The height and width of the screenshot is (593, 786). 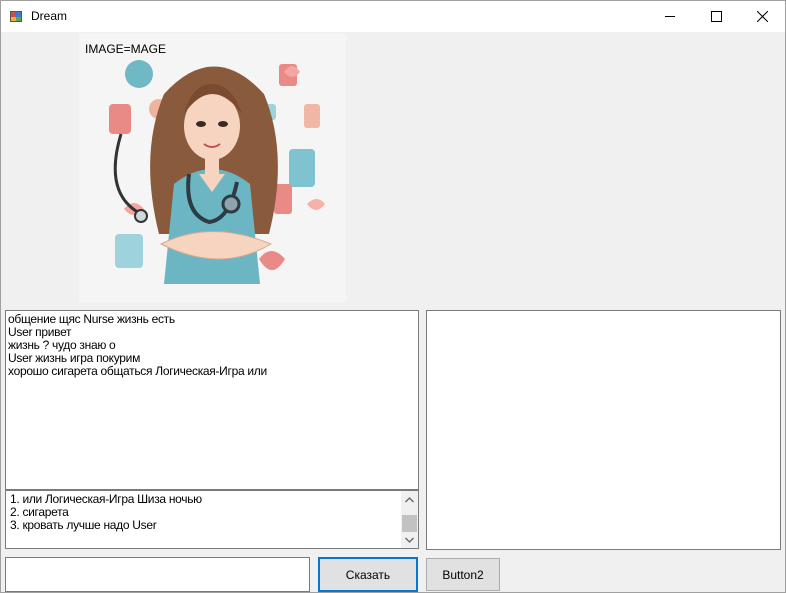 What do you see at coordinates (212, 525) in the screenshot?
I see `list-item: 3. кровать лучше надо User` at bounding box center [212, 525].